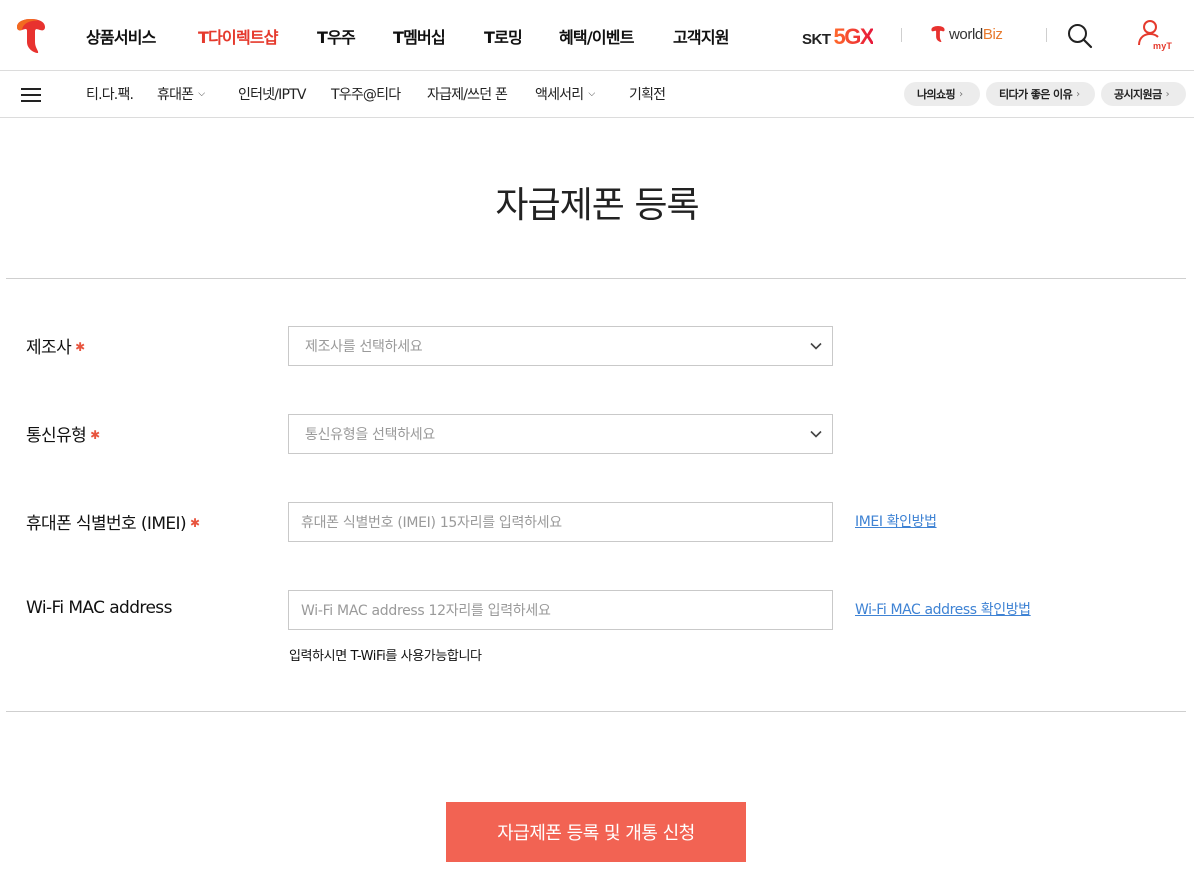  What do you see at coordinates (142, 36) in the screenshot?
I see `gnb-item-product-service: 상품서비스` at bounding box center [142, 36].